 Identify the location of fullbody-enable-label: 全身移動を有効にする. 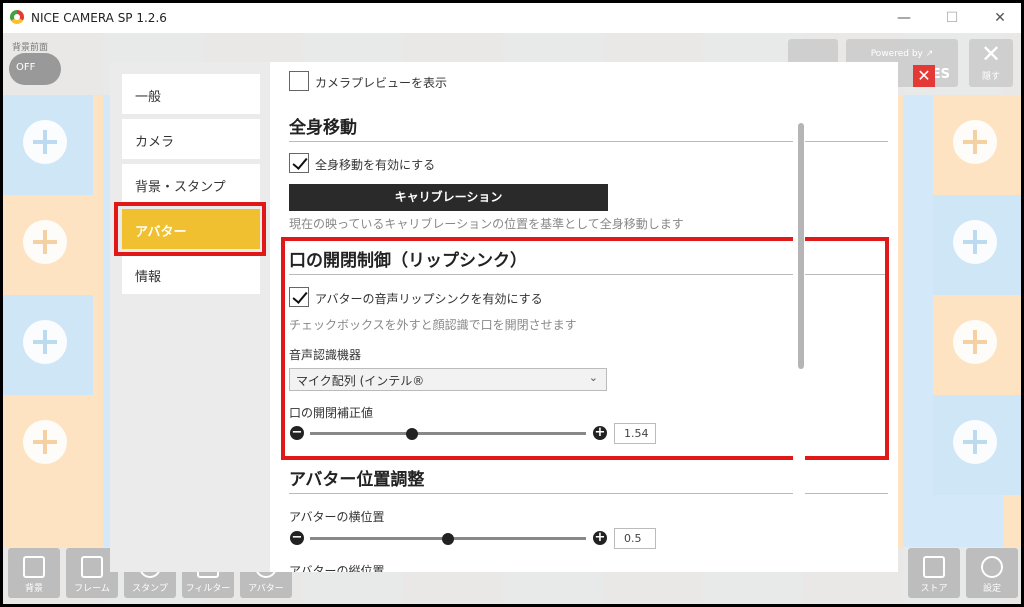
(375, 165).